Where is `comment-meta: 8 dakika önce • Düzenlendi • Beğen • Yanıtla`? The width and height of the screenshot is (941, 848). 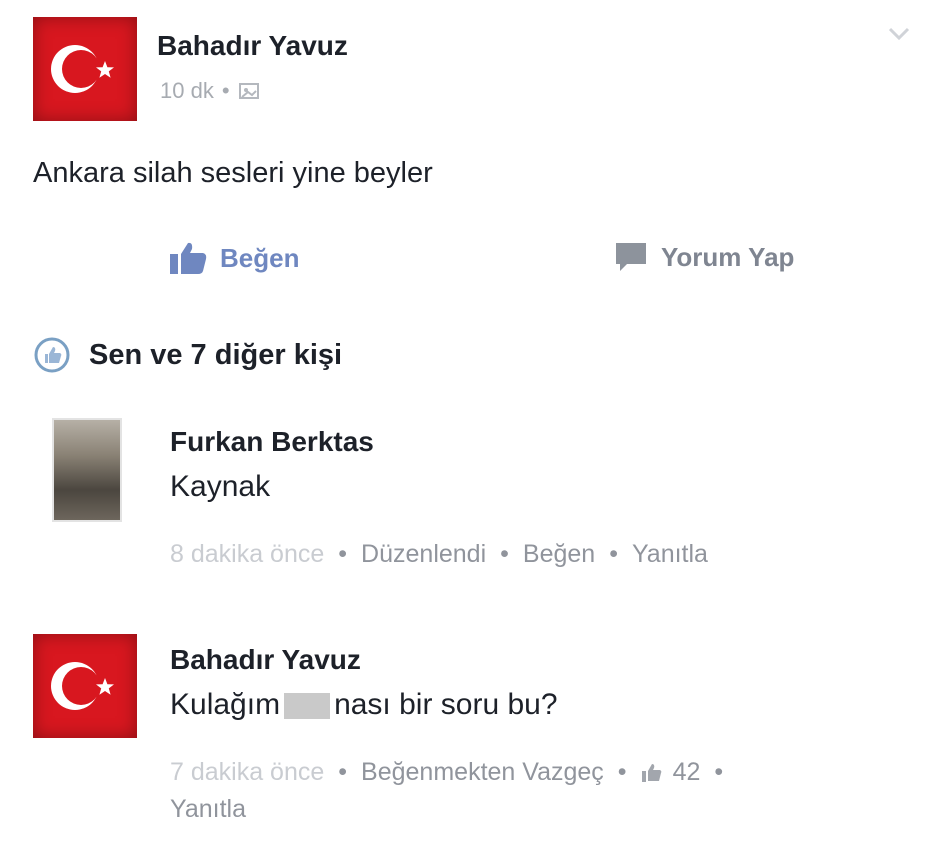 comment-meta: 8 dakika önce • Düzenlendi • Beğen • Yanıtla is located at coordinates (439, 554).